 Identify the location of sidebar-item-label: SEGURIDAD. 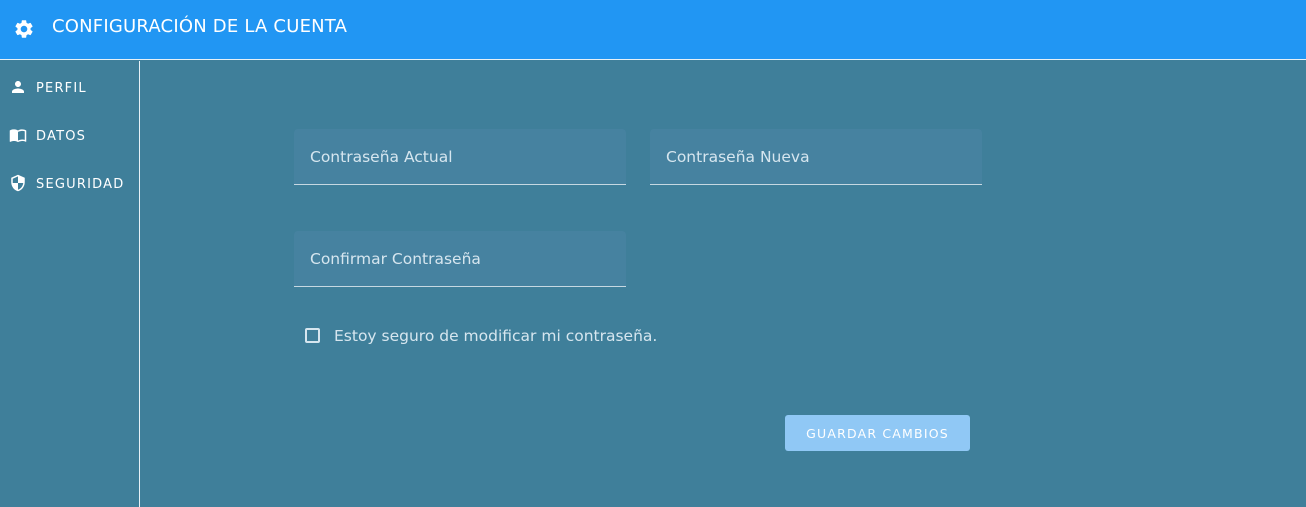
(80, 184).